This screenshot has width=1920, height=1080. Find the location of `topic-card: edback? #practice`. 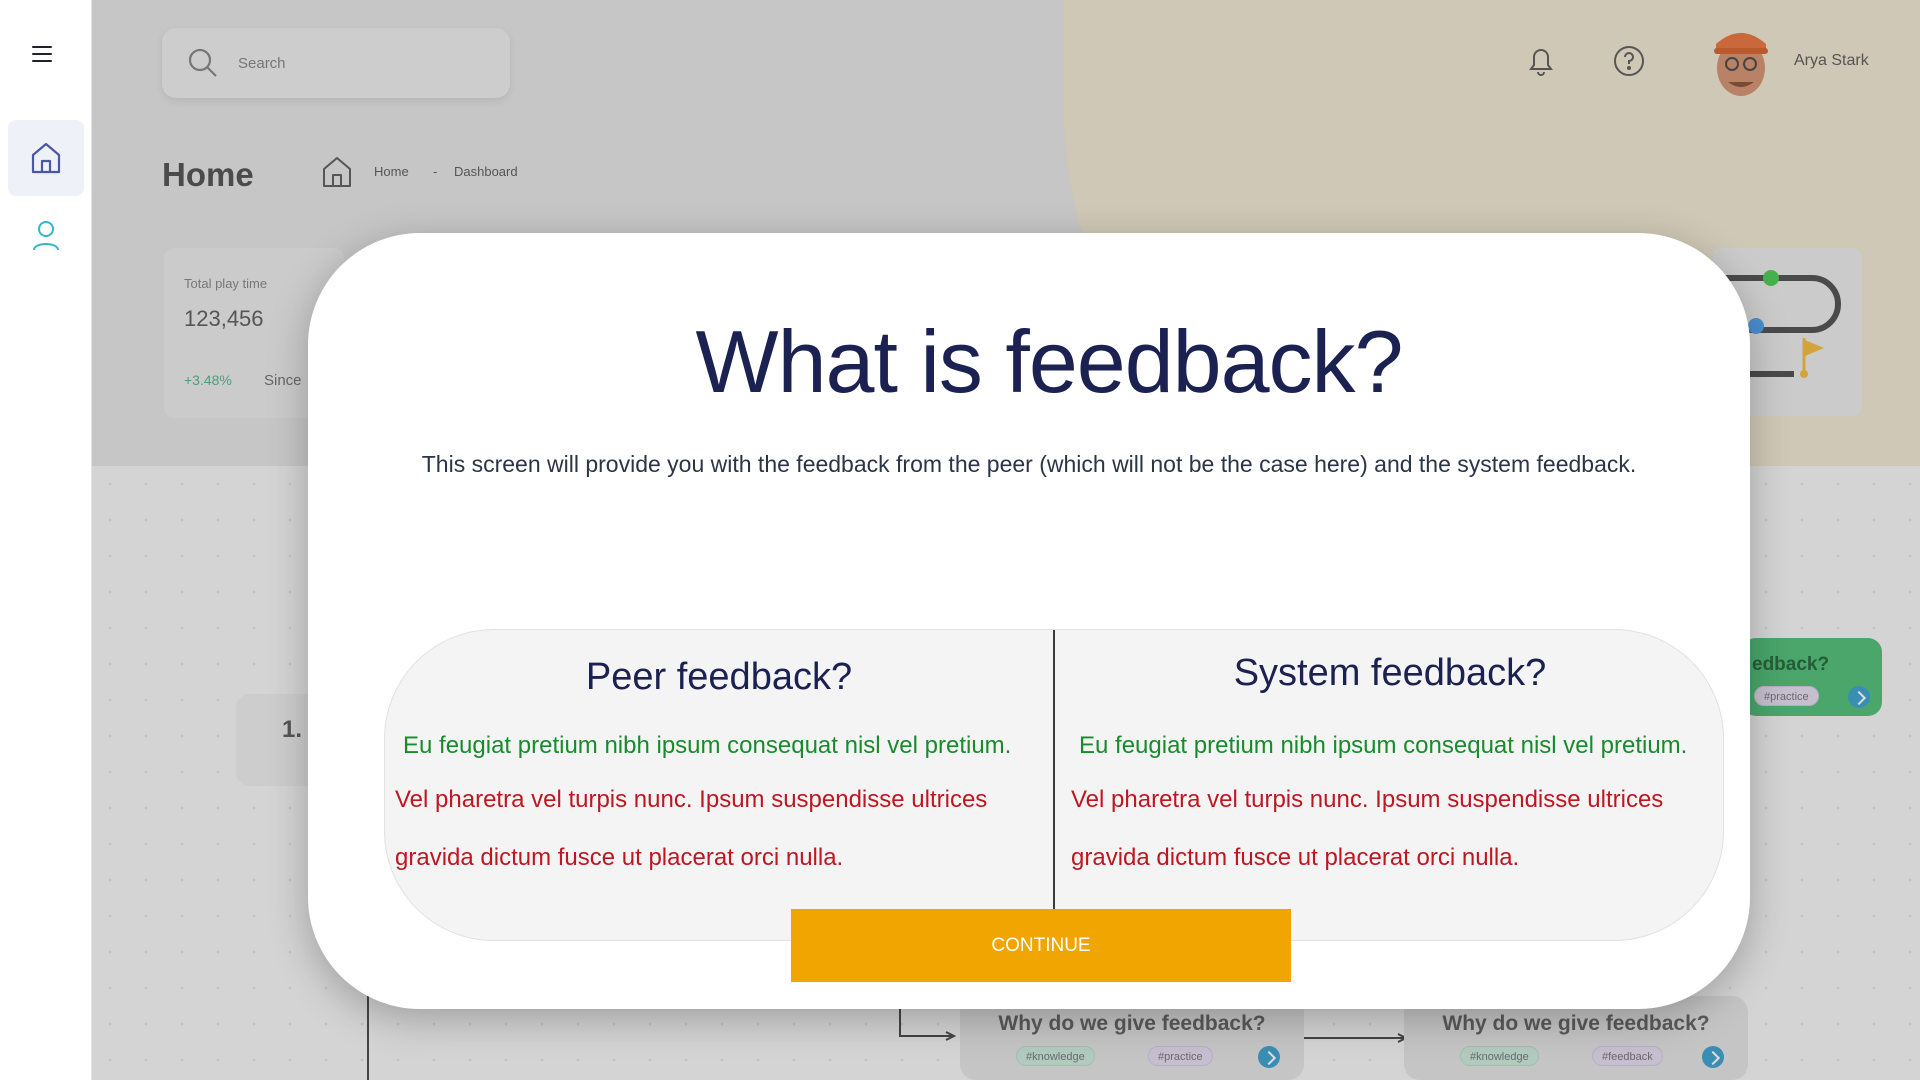

topic-card: edback? #practice is located at coordinates (1812, 677).